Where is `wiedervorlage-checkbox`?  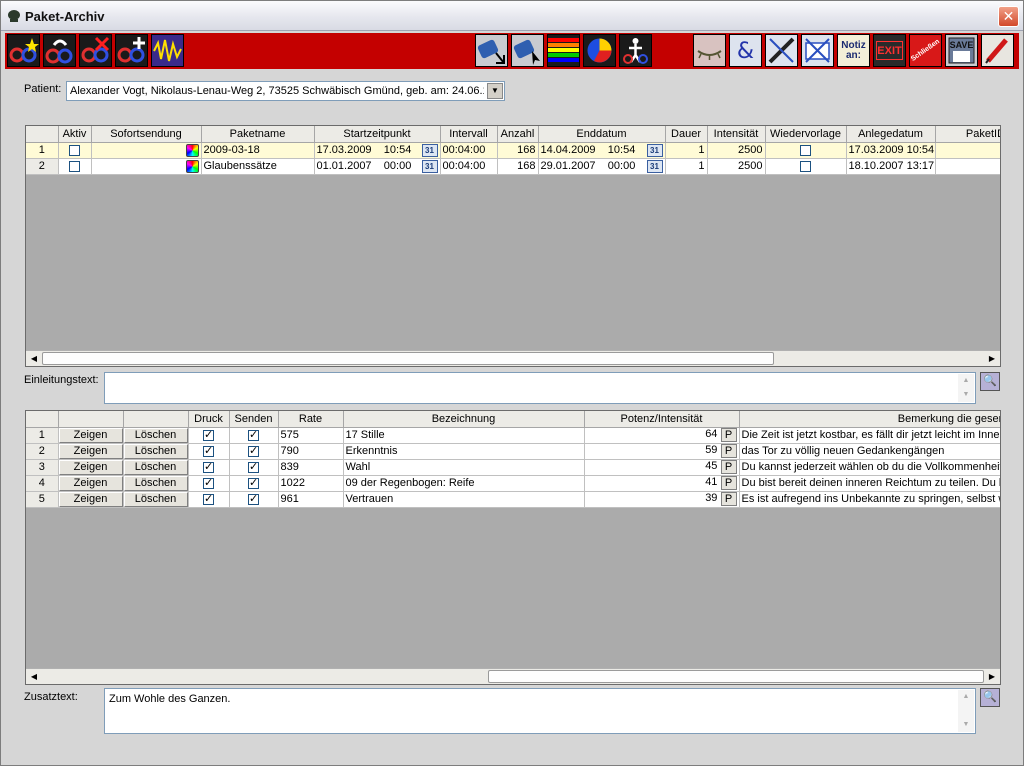
wiedervorlage-checkbox is located at coordinates (805, 150).